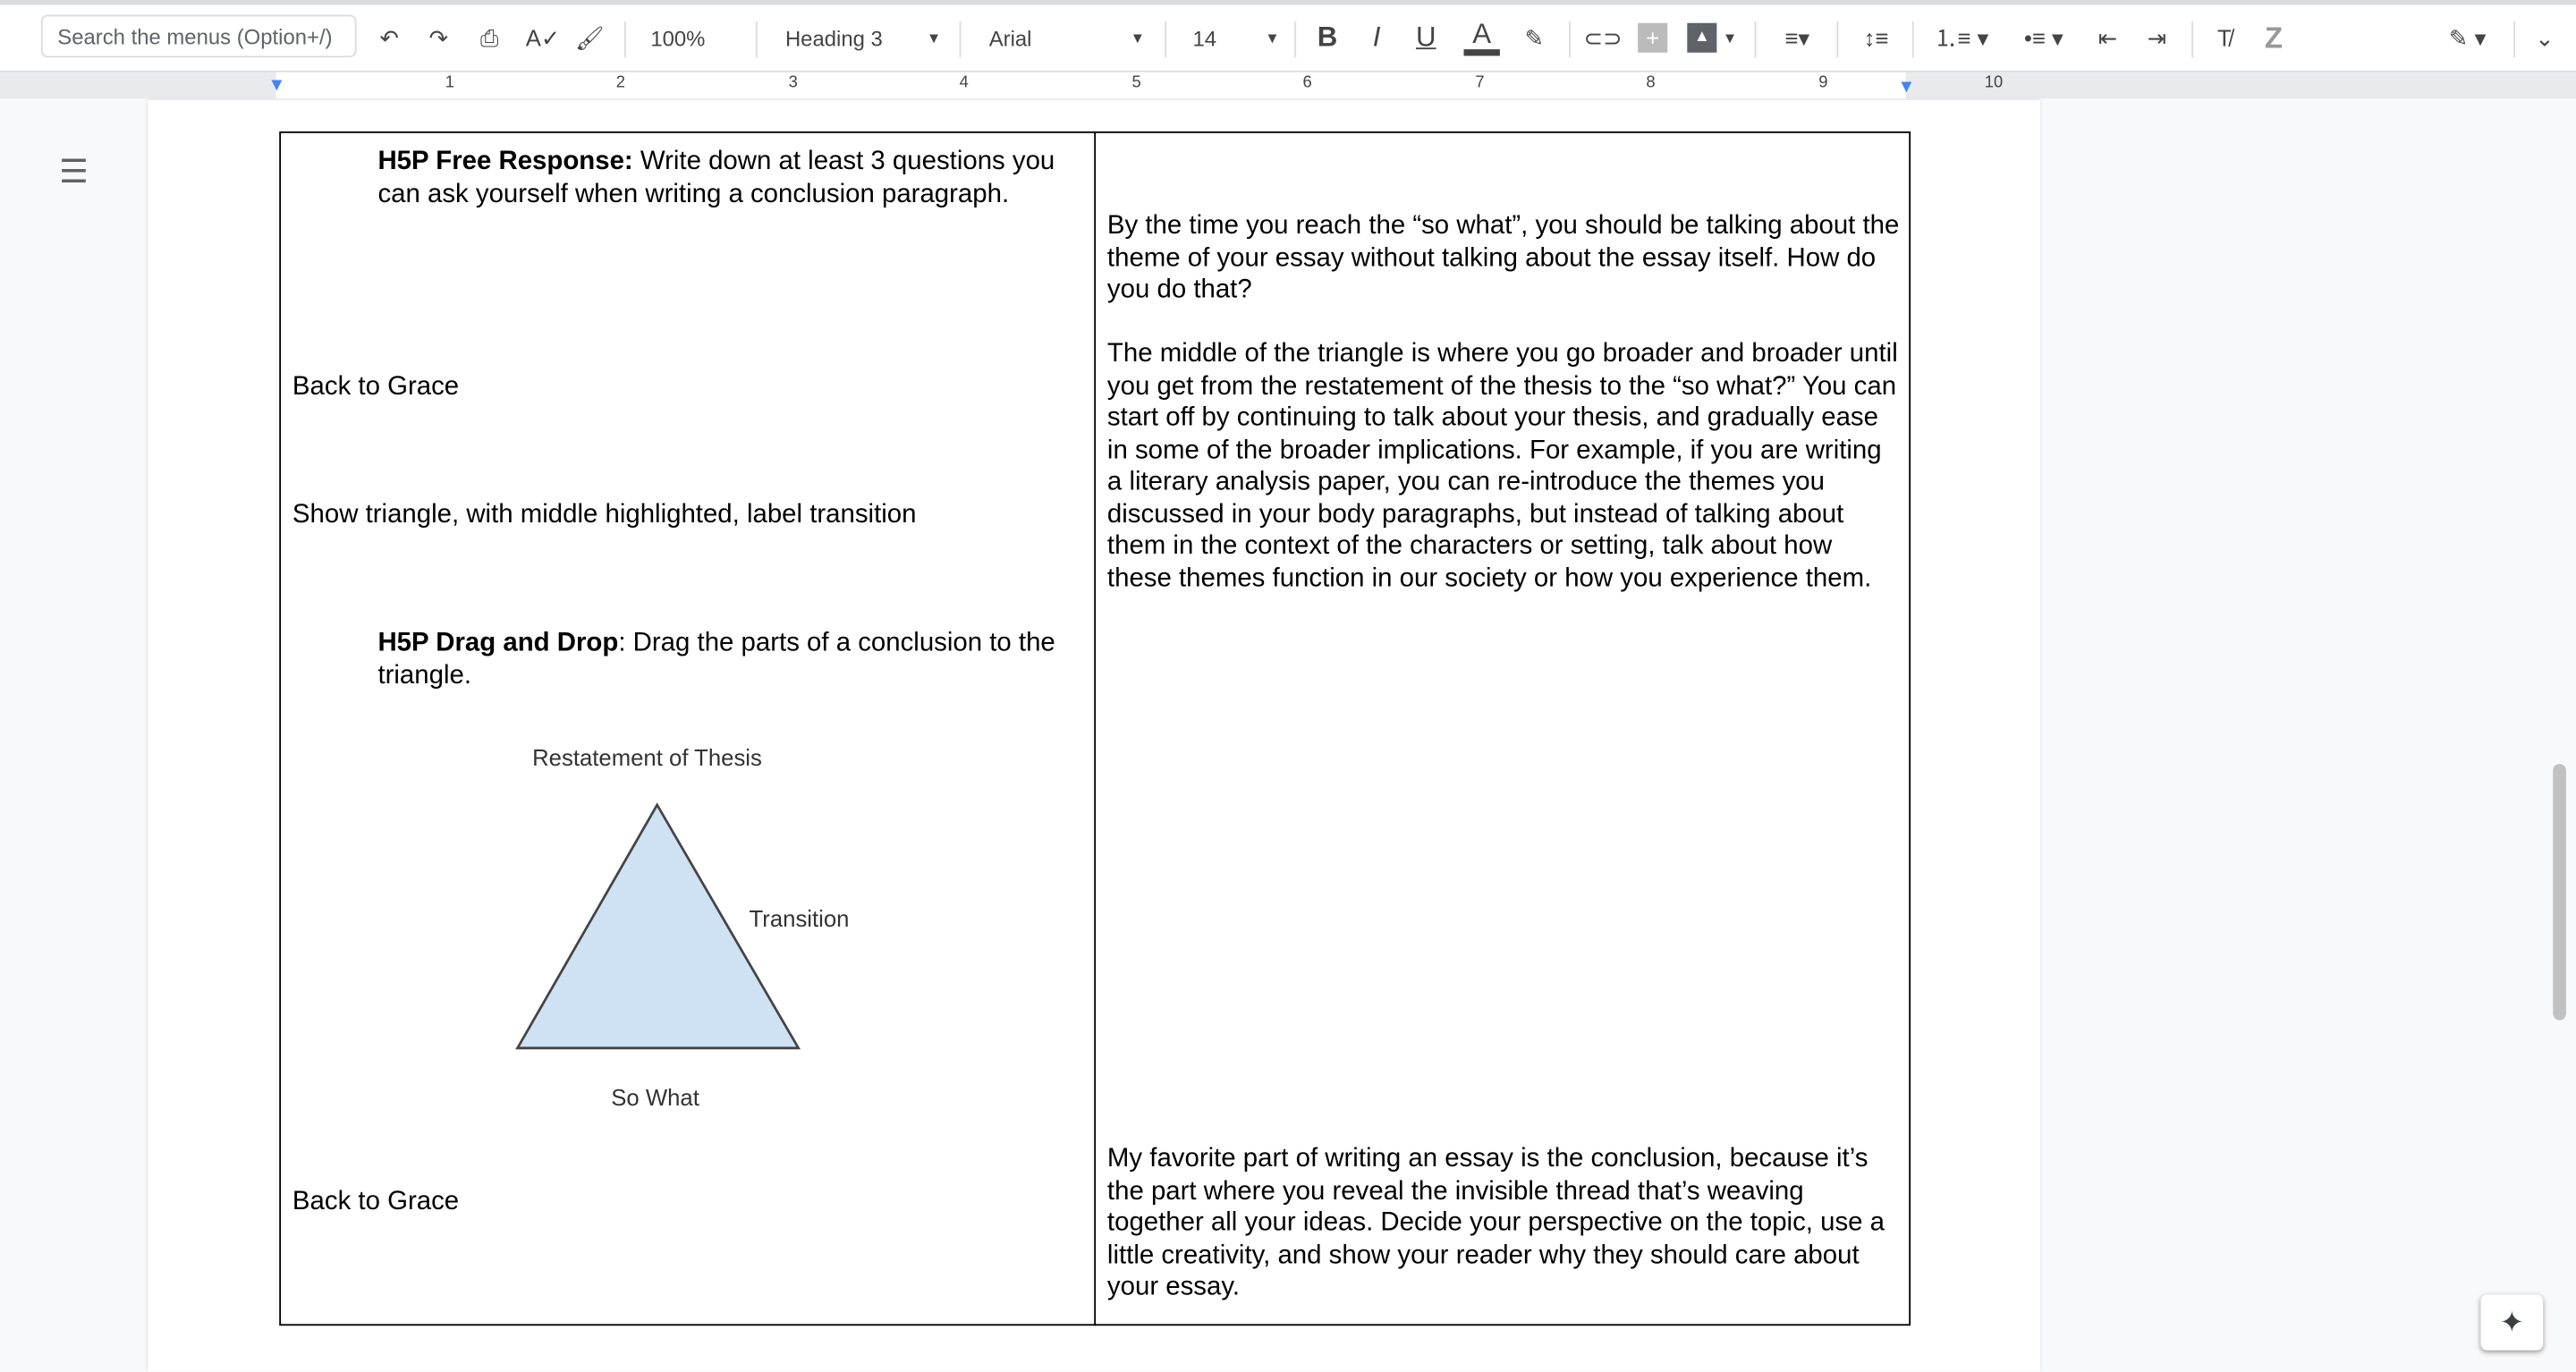  What do you see at coordinates (1823, 82) in the screenshot?
I see `ruler-number: 9` at bounding box center [1823, 82].